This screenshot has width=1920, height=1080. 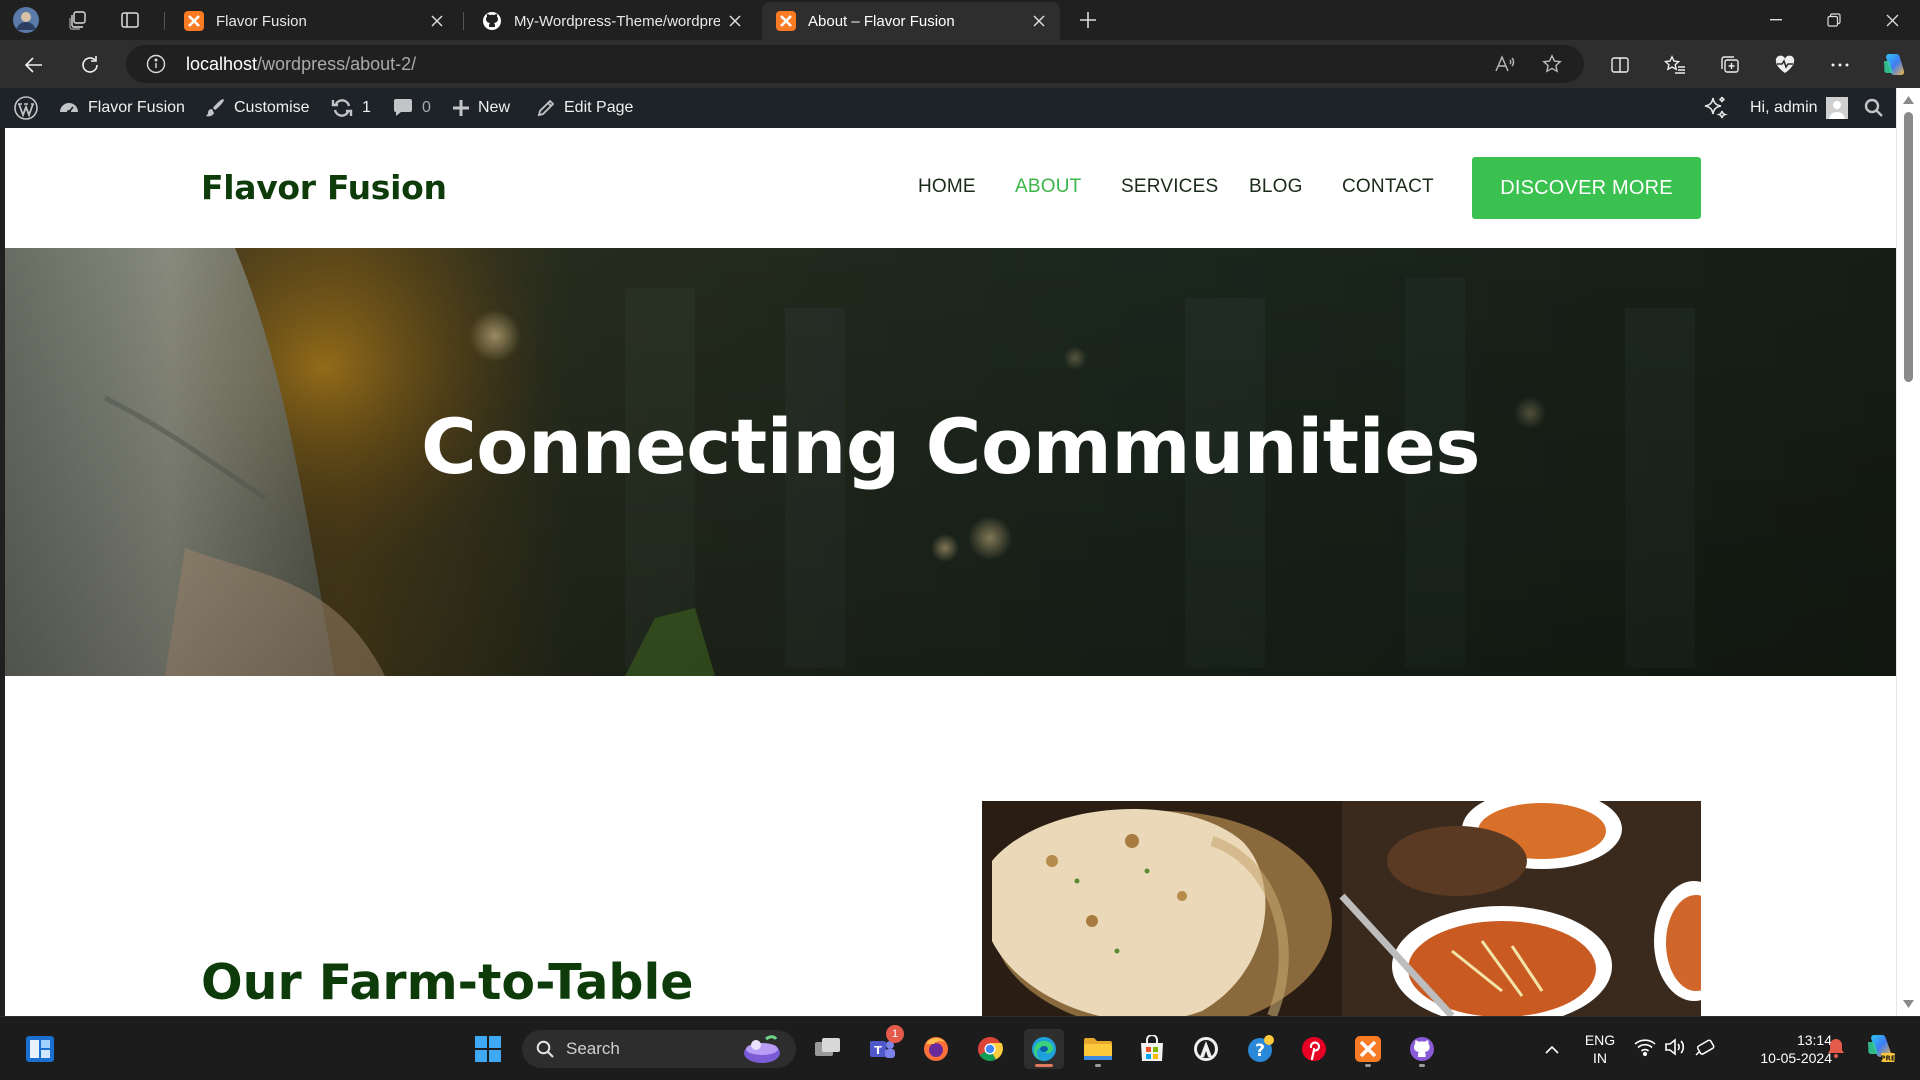 What do you see at coordinates (1505, 66) in the screenshot?
I see `read-aloud-icon` at bounding box center [1505, 66].